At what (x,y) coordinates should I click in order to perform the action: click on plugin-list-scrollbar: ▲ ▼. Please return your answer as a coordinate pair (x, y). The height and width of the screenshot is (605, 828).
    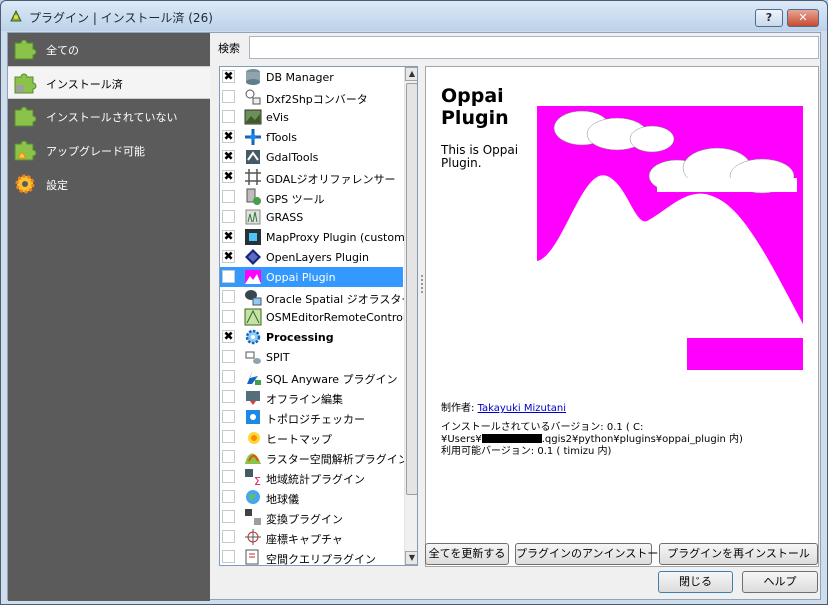
    Looking at the image, I should click on (410, 316).